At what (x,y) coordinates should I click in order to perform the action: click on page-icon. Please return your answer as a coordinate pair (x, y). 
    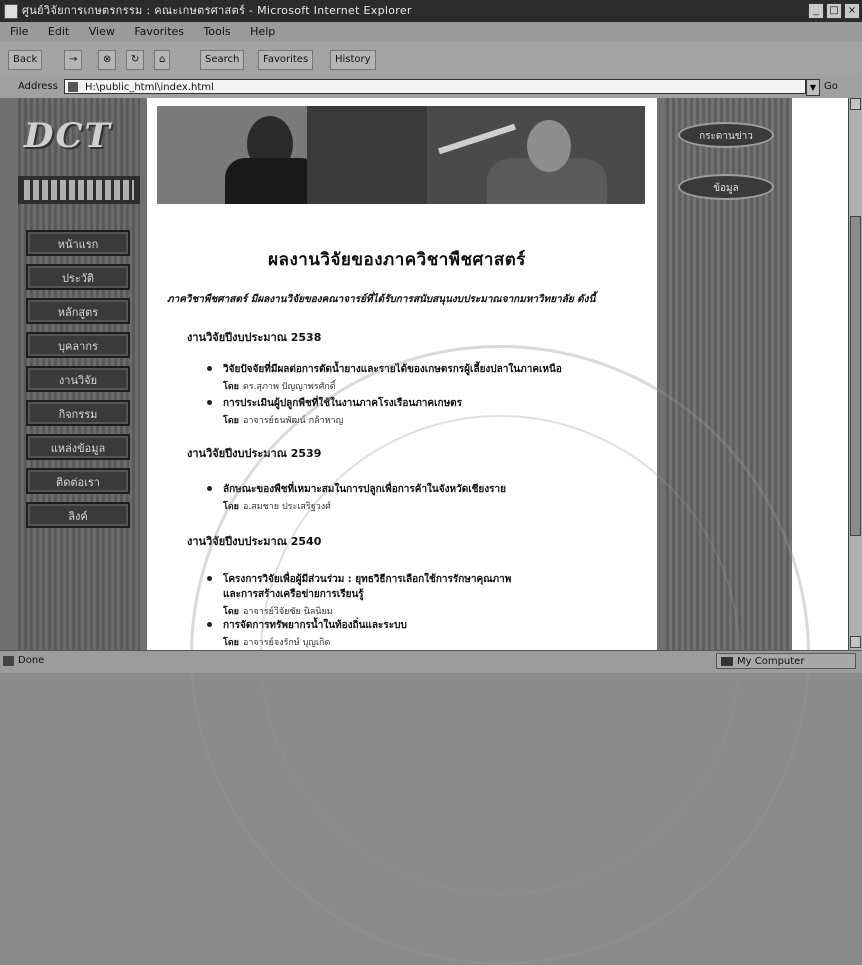
    Looking at the image, I should click on (73, 87).